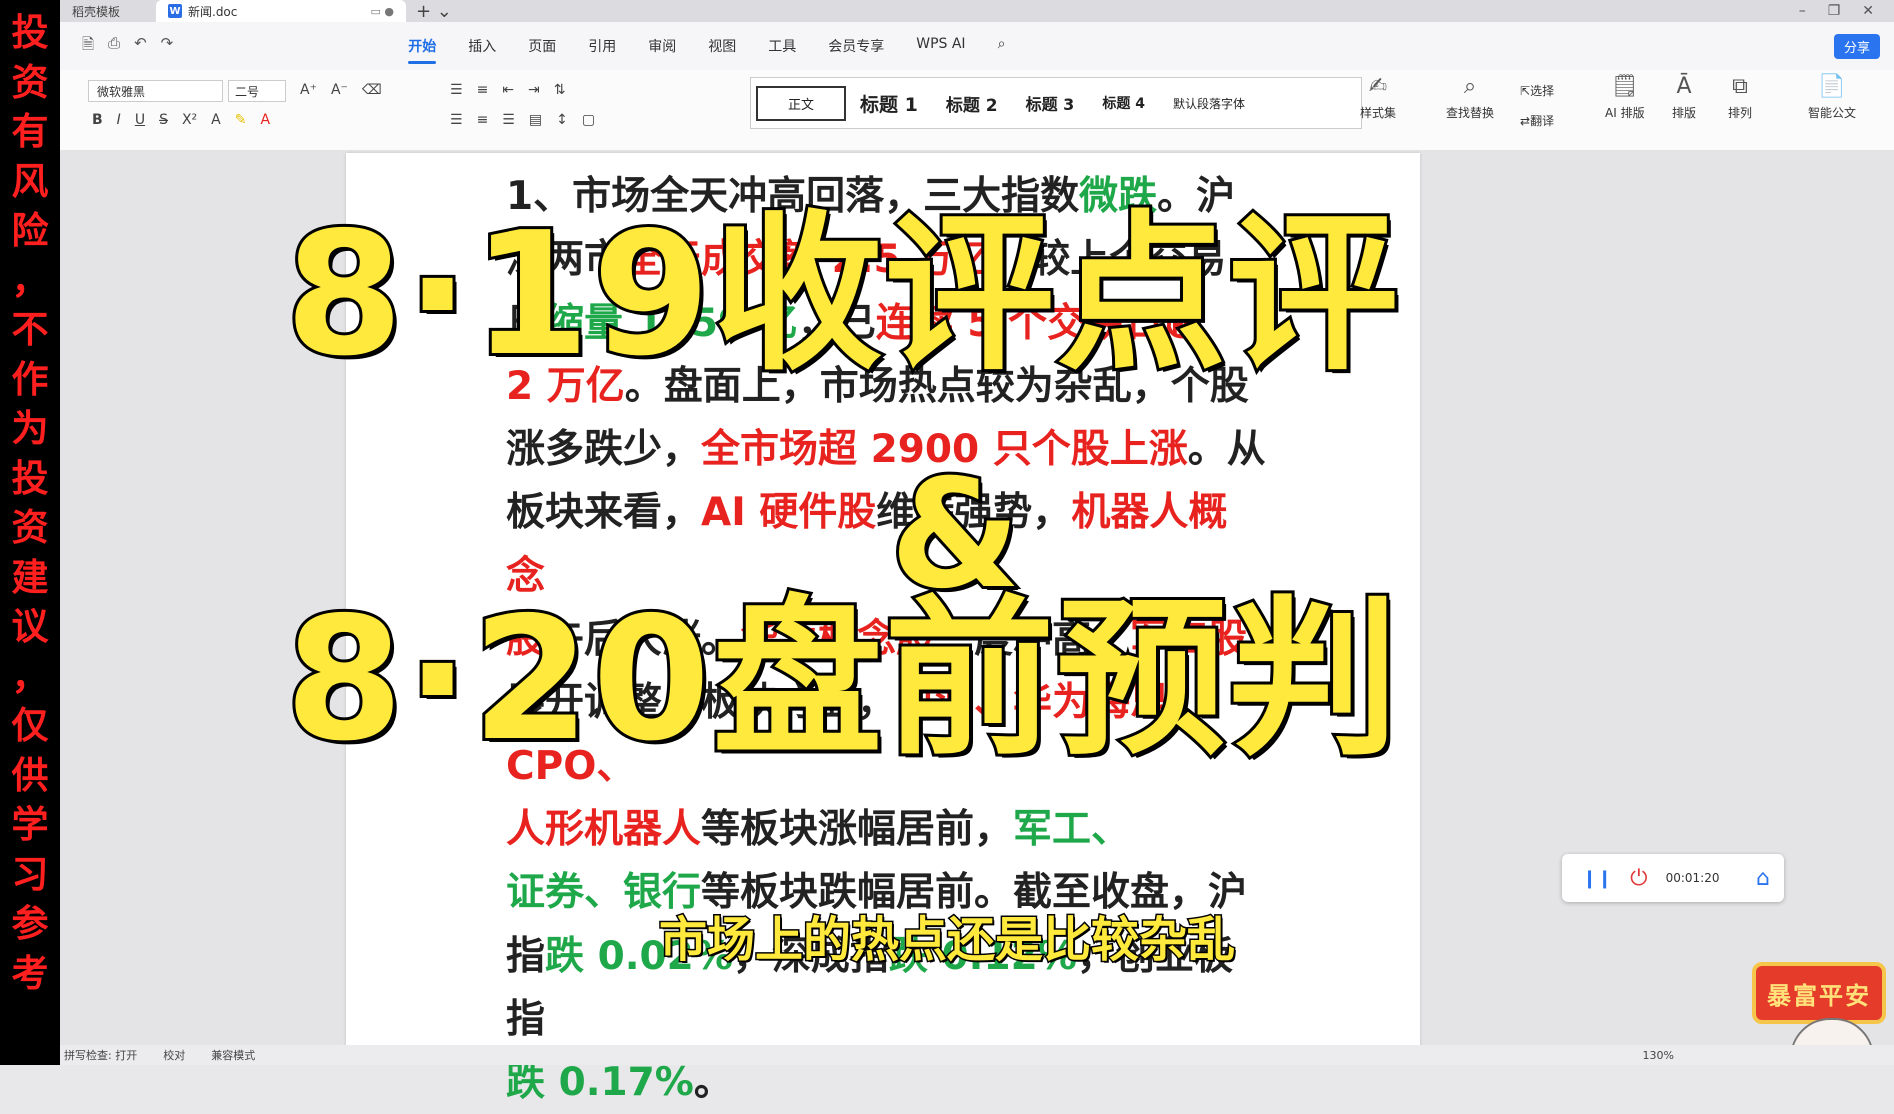 The image size is (1894, 1114). What do you see at coordinates (100, 1055) in the screenshot?
I see `spell-check-status: 拼写检查: 打开` at bounding box center [100, 1055].